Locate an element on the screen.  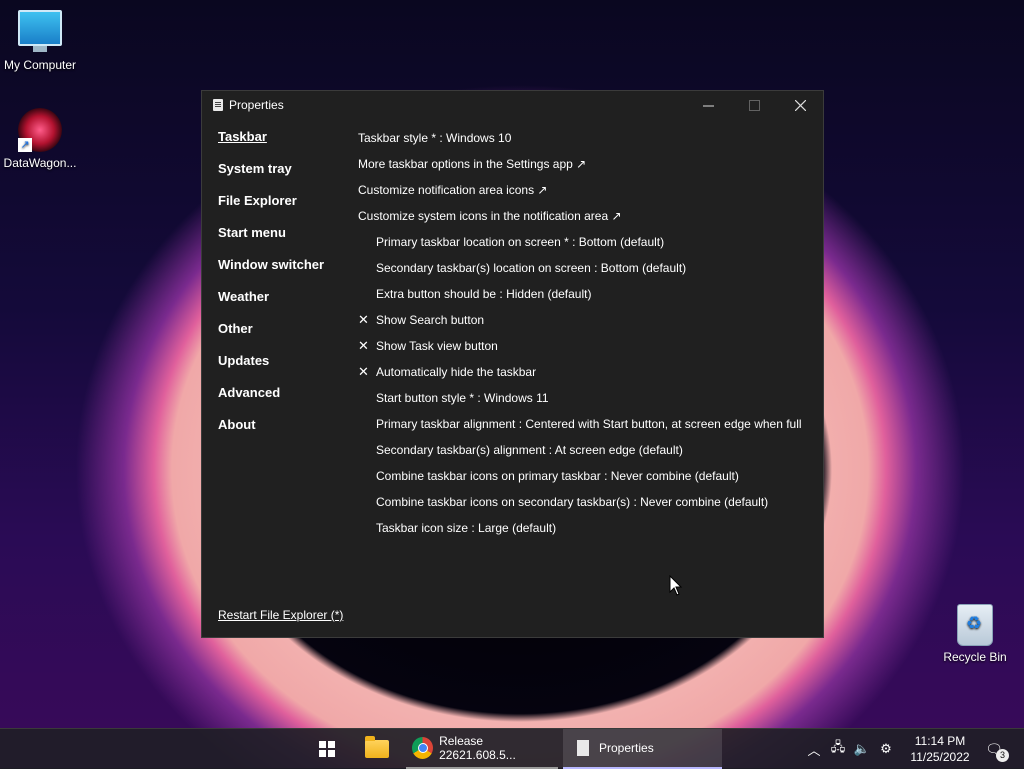
minimize-button is located at coordinates (708, 105).